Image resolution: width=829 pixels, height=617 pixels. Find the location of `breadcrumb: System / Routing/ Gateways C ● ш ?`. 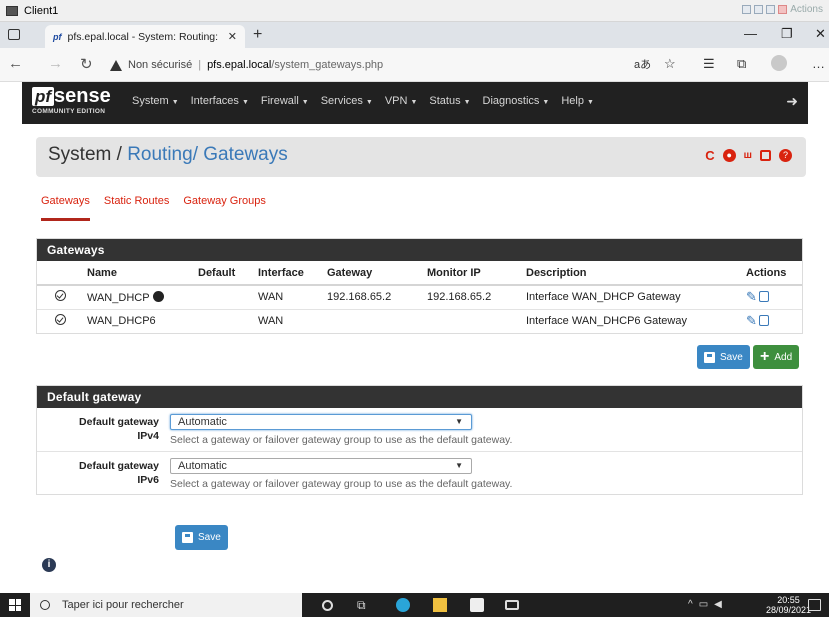

breadcrumb: System / Routing/ Gateways C ● ш ? is located at coordinates (421, 157).